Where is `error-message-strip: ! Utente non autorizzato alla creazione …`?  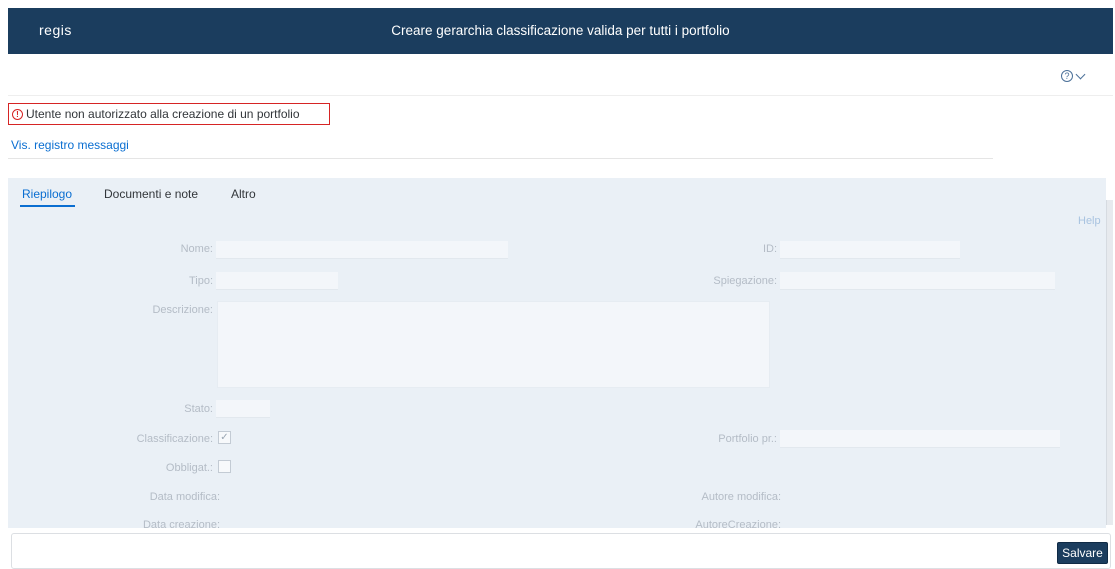 error-message-strip: ! Utente non autorizzato alla creazione … is located at coordinates (169, 114).